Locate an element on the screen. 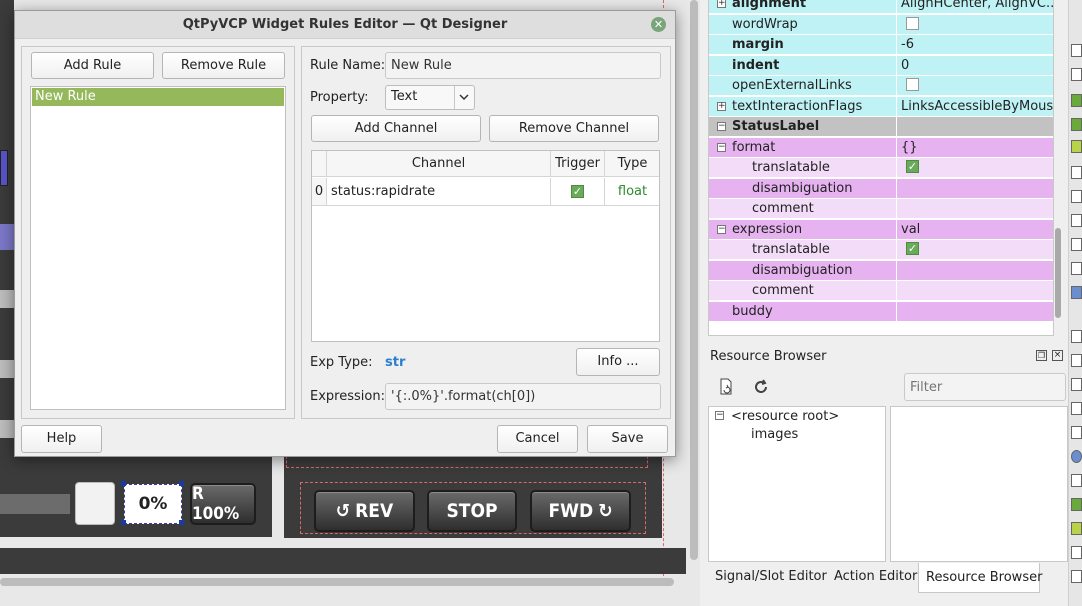  property-value: -6 is located at coordinates (975, 45).